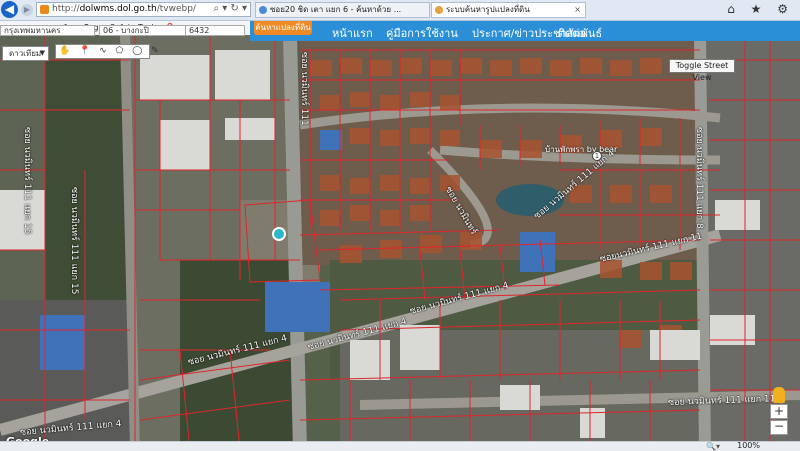 This screenshot has width=800, height=451. I want to click on road-label: ซอย นวมินทร์ 111, so click(304, 89).